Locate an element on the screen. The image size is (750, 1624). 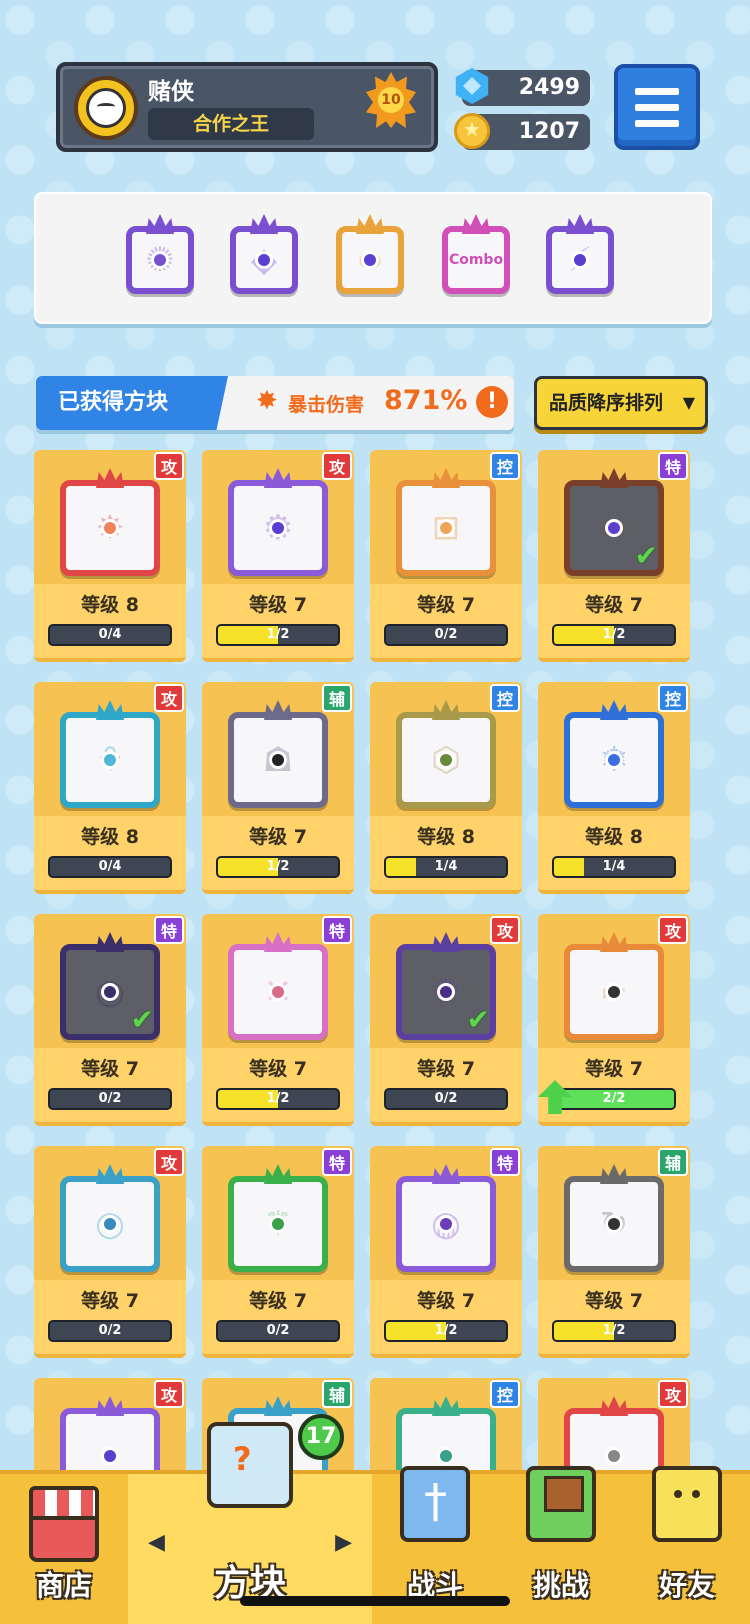
menu-button is located at coordinates (657, 107).